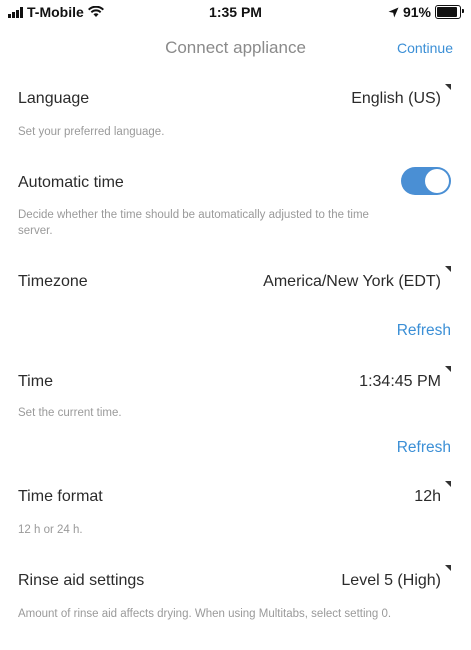 The height and width of the screenshot is (650, 471). What do you see at coordinates (391, 581) in the screenshot?
I see `rinse-aid-value: Level 5 (High)` at bounding box center [391, 581].